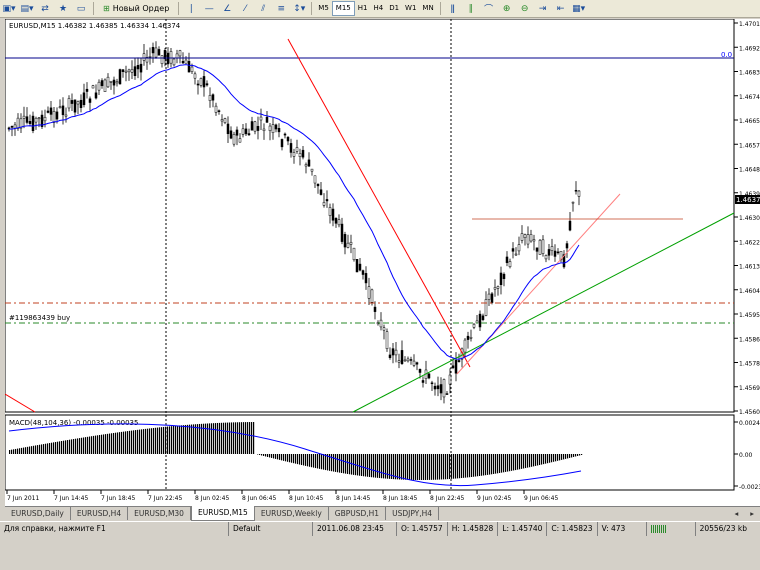 This screenshot has width=760, height=570. Describe the element at coordinates (209, 8) in the screenshot. I see `hline-button: —` at that location.